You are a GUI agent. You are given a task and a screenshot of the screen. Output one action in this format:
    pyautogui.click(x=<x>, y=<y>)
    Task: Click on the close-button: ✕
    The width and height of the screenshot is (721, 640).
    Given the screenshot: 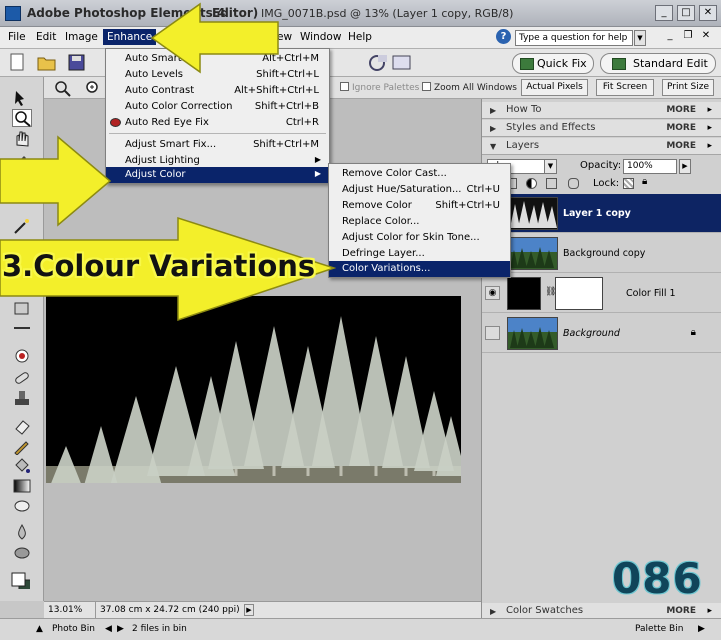 What is the action you would take?
    pyautogui.click(x=708, y=13)
    